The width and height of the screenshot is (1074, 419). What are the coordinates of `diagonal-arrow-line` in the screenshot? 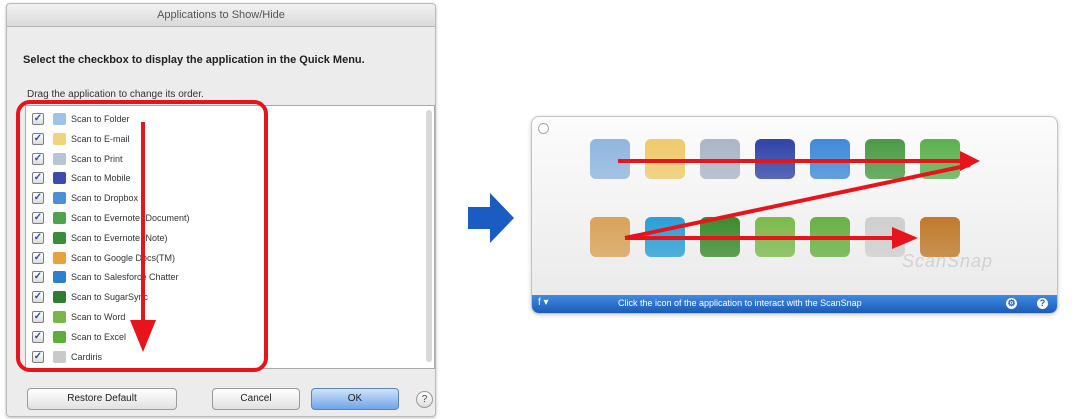 It's located at (797, 201).